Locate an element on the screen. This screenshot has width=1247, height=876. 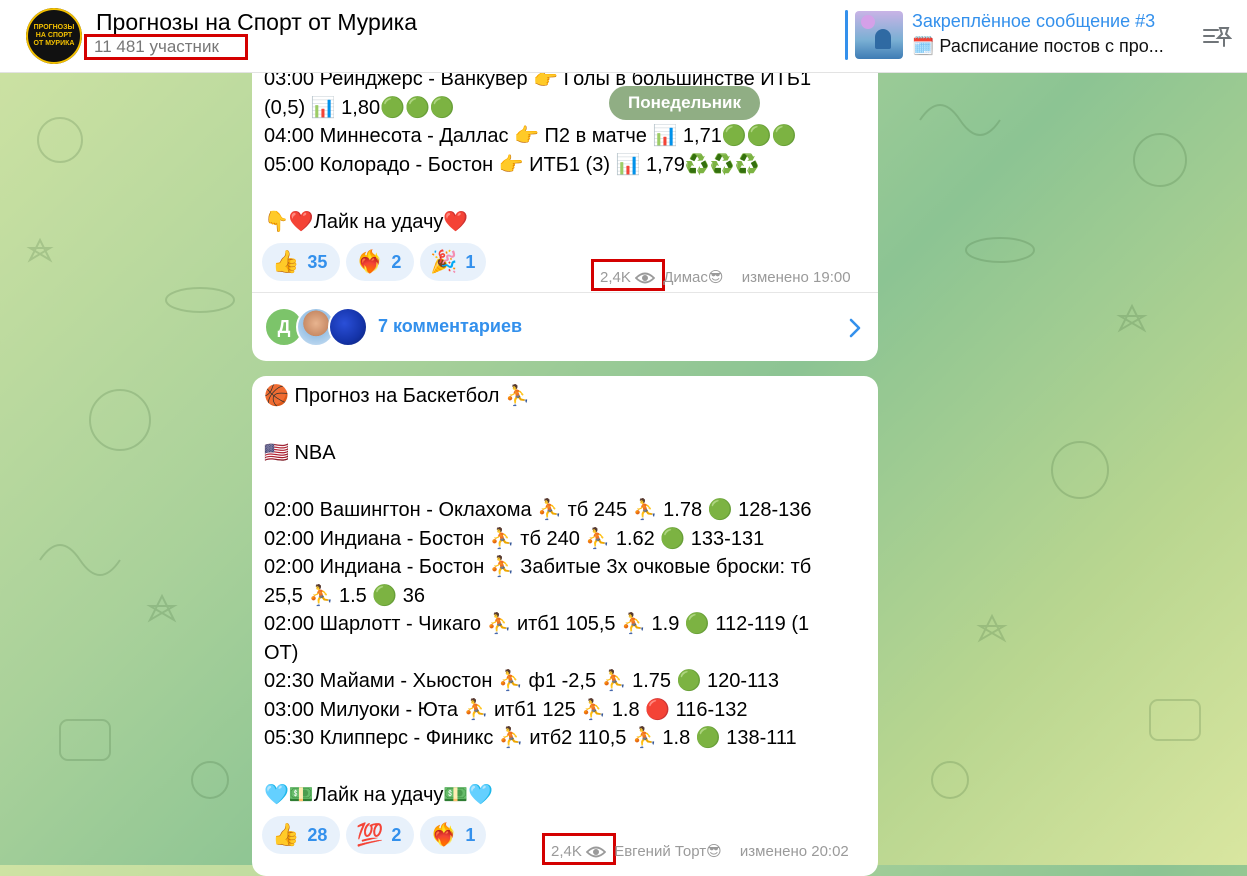
message-meta-1: 2,4K Димас😎 изменено 19:00 is located at coordinates (725, 277).